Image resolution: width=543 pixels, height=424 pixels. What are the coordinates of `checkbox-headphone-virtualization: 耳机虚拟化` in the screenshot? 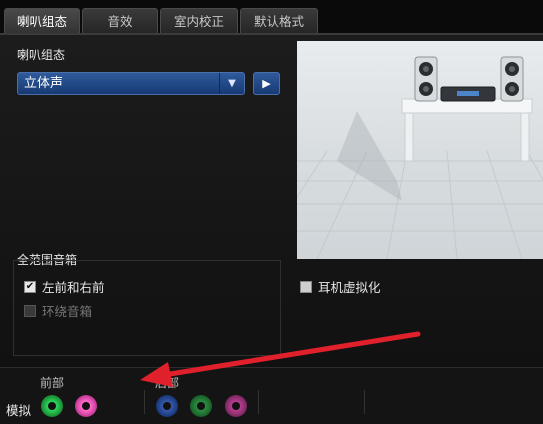 It's located at (340, 286).